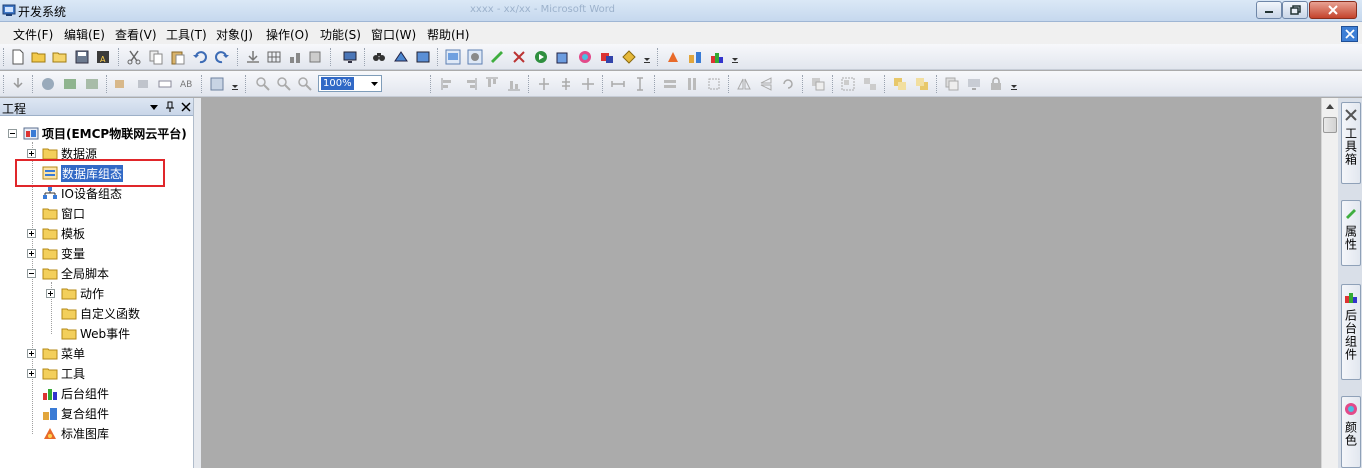  What do you see at coordinates (274, 57) in the screenshot?
I see `grid-icon` at bounding box center [274, 57].